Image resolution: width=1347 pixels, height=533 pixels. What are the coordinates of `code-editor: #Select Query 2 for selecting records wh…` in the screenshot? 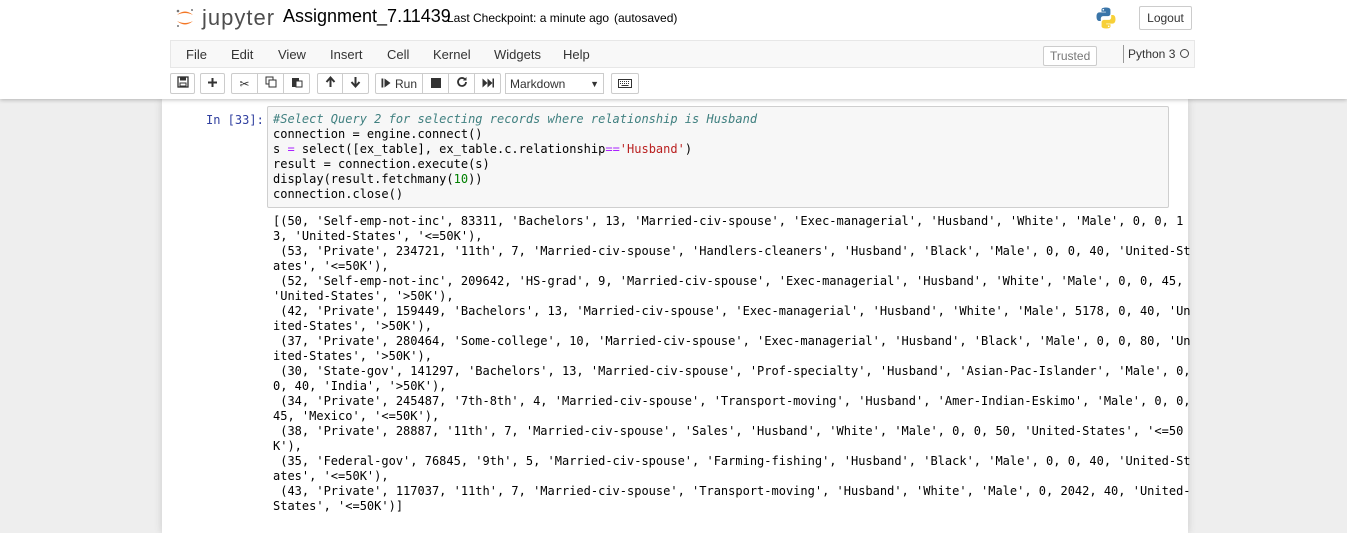 It's located at (515, 157).